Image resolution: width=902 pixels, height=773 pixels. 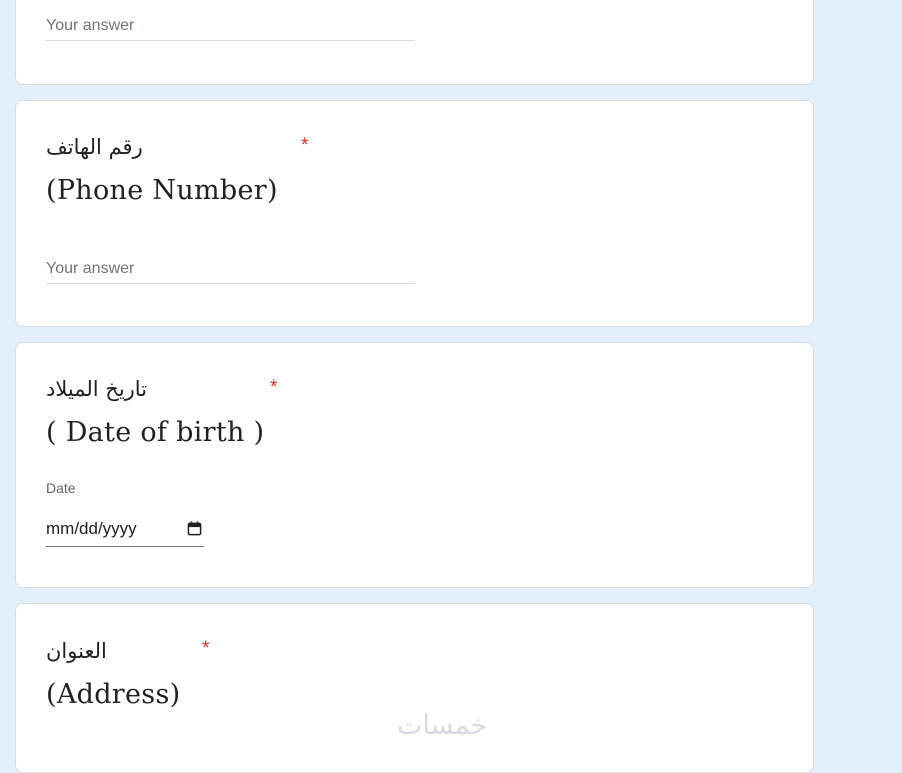 What do you see at coordinates (94, 147) in the screenshot?
I see `question-title-arabic: رقم الهاتف` at bounding box center [94, 147].